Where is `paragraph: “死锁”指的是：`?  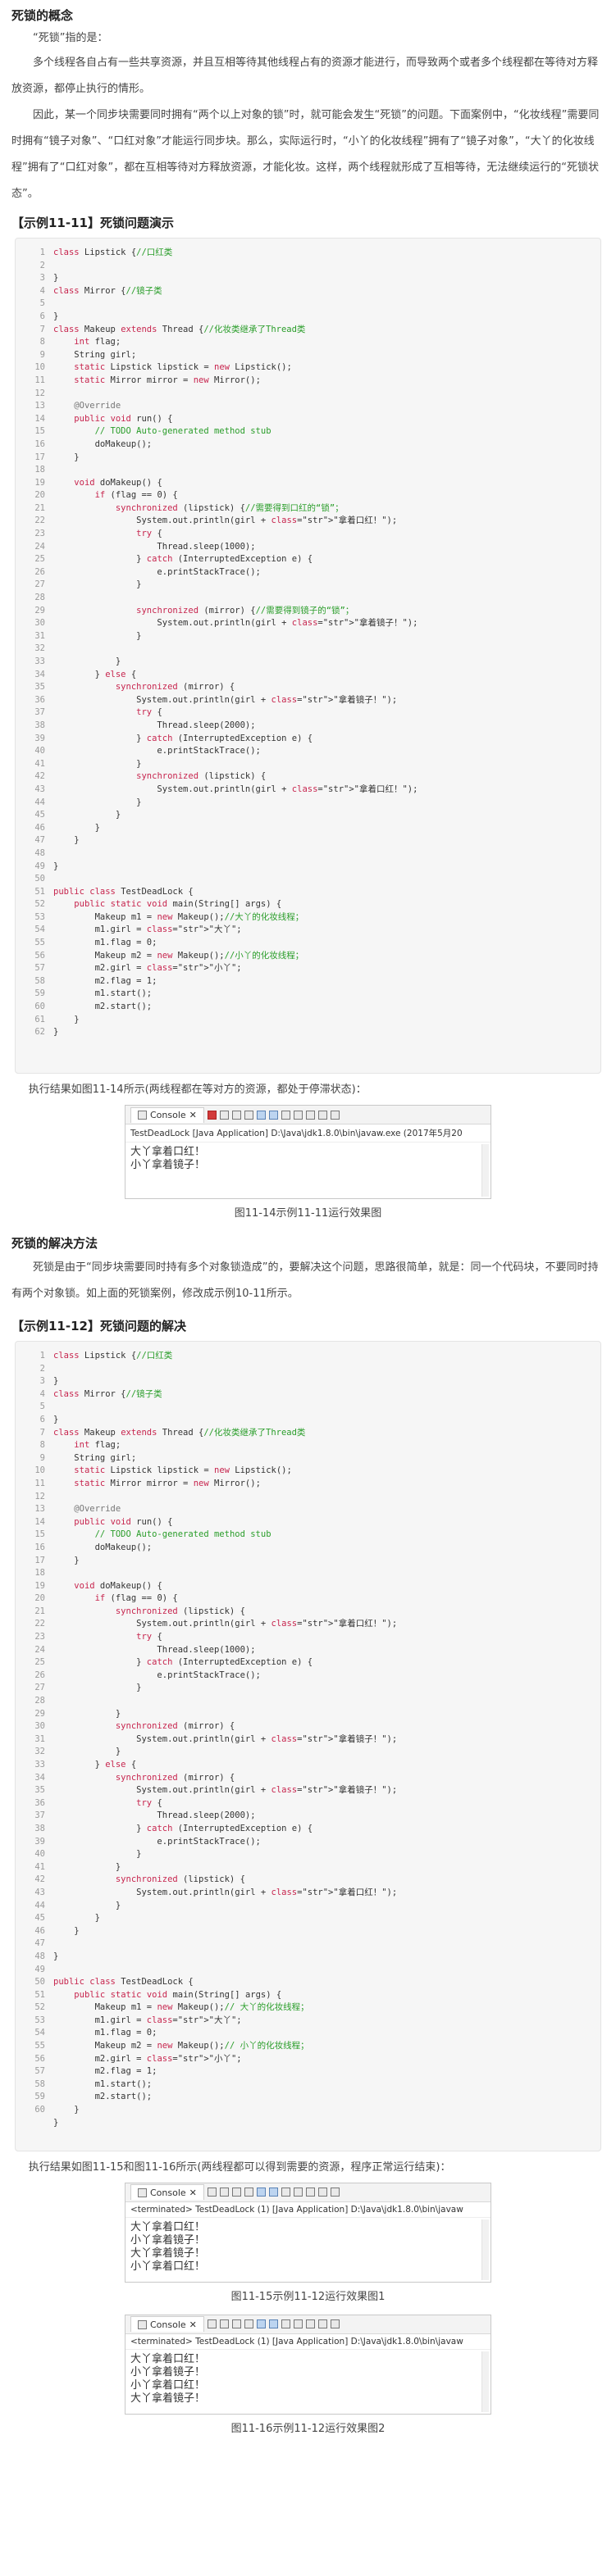
paragraph: “死锁”指的是： is located at coordinates (70, 38).